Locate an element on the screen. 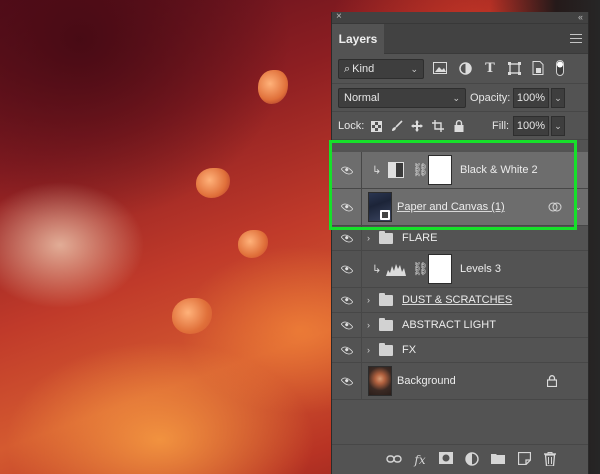 This screenshot has height=474, width=600. lock-row: Lock: Fill: 100% ⌄ is located at coordinates (460, 126).